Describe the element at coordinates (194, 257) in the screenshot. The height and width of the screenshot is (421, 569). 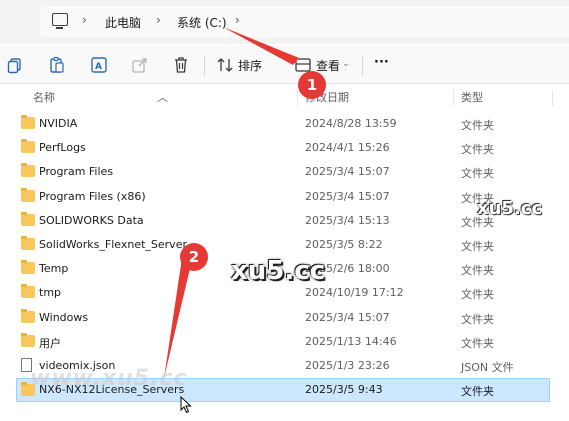
I see `step-badge-2: 2` at that location.